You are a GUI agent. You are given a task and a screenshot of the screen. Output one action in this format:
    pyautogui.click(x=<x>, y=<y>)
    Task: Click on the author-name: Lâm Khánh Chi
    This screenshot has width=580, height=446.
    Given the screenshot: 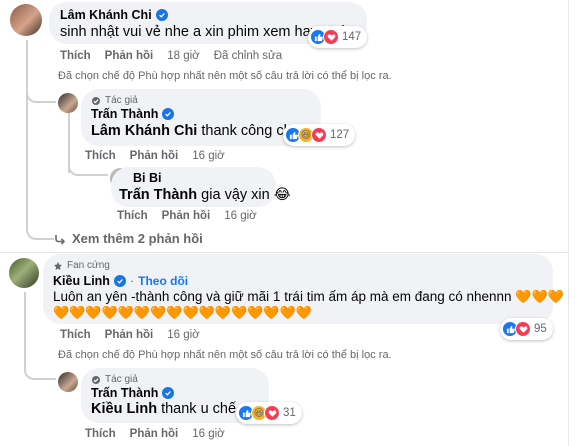 What is the action you would take?
    pyautogui.click(x=106, y=15)
    